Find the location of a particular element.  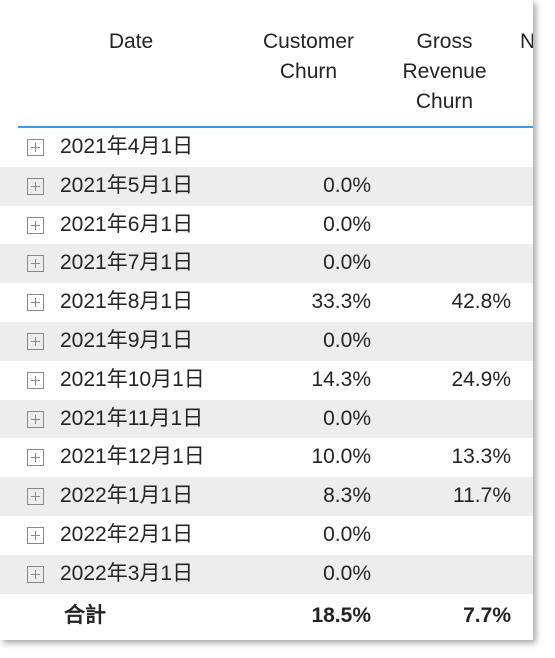

table-row: 2021年11月1日 0.0% is located at coordinates (266, 419).